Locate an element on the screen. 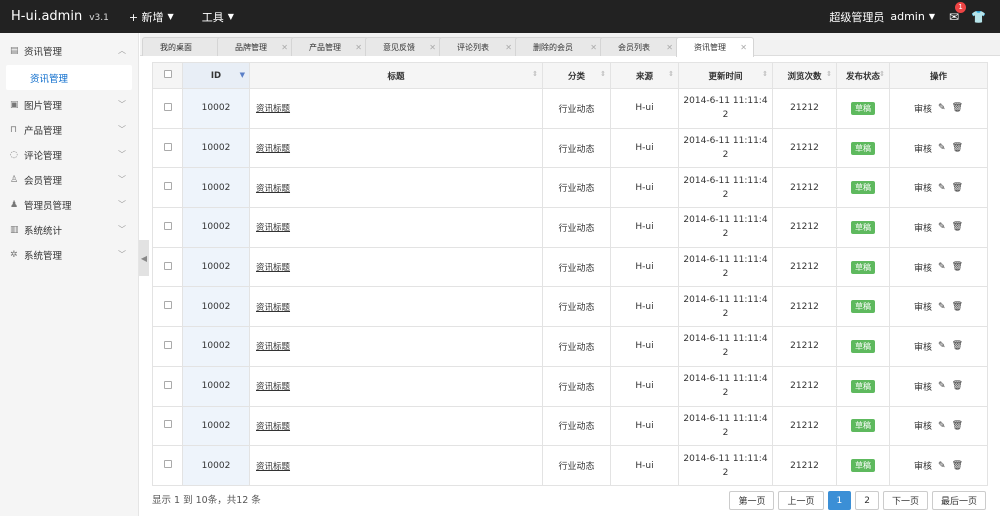 Image resolution: width=1000 pixels, height=516 pixels. sidebar-item-stats: ▥ 系统统计 ﹀ is located at coordinates (69, 229).